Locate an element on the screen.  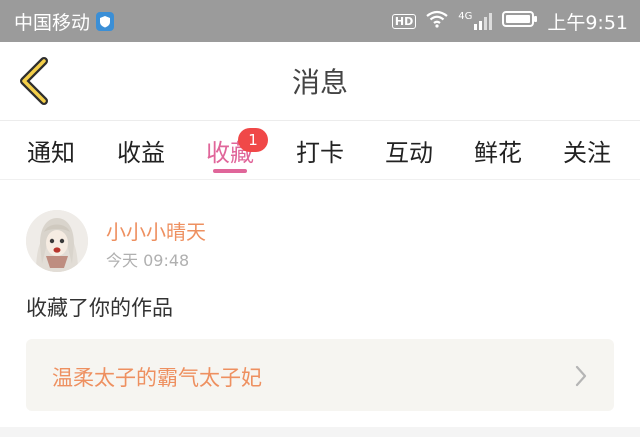
tab-label: 通知 is located at coordinates (51, 152).